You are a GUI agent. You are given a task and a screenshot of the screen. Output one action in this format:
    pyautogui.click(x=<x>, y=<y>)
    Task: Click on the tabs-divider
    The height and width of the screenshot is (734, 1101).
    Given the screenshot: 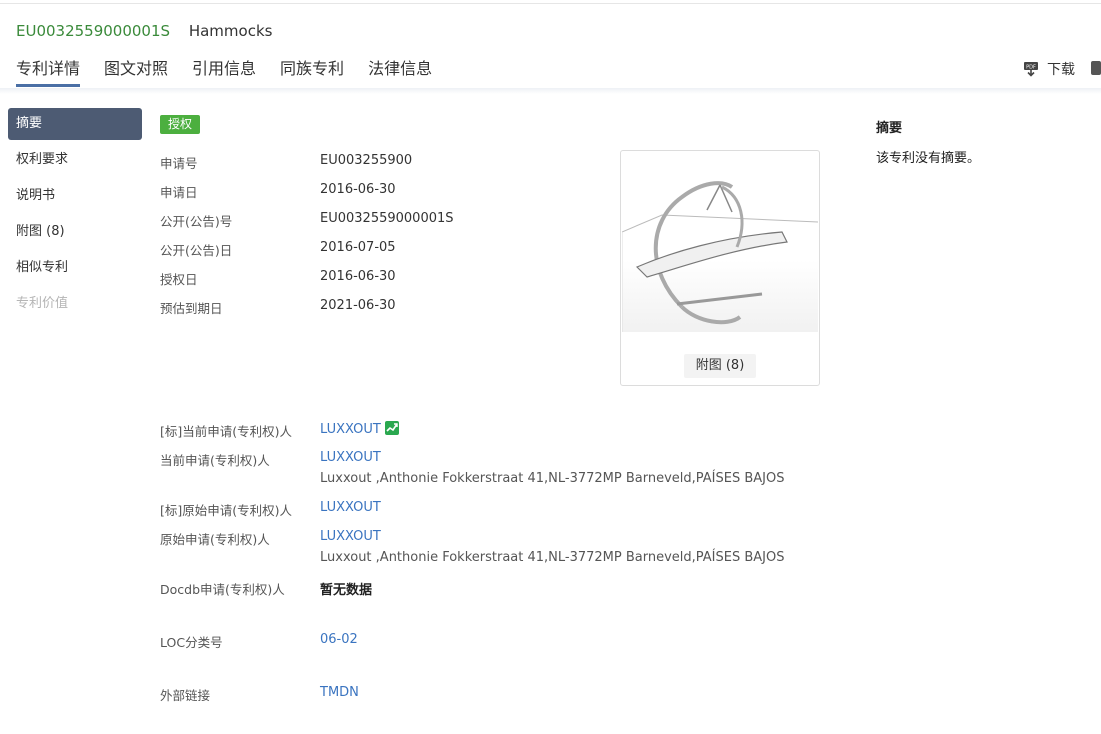 What is the action you would take?
    pyautogui.click(x=550, y=91)
    